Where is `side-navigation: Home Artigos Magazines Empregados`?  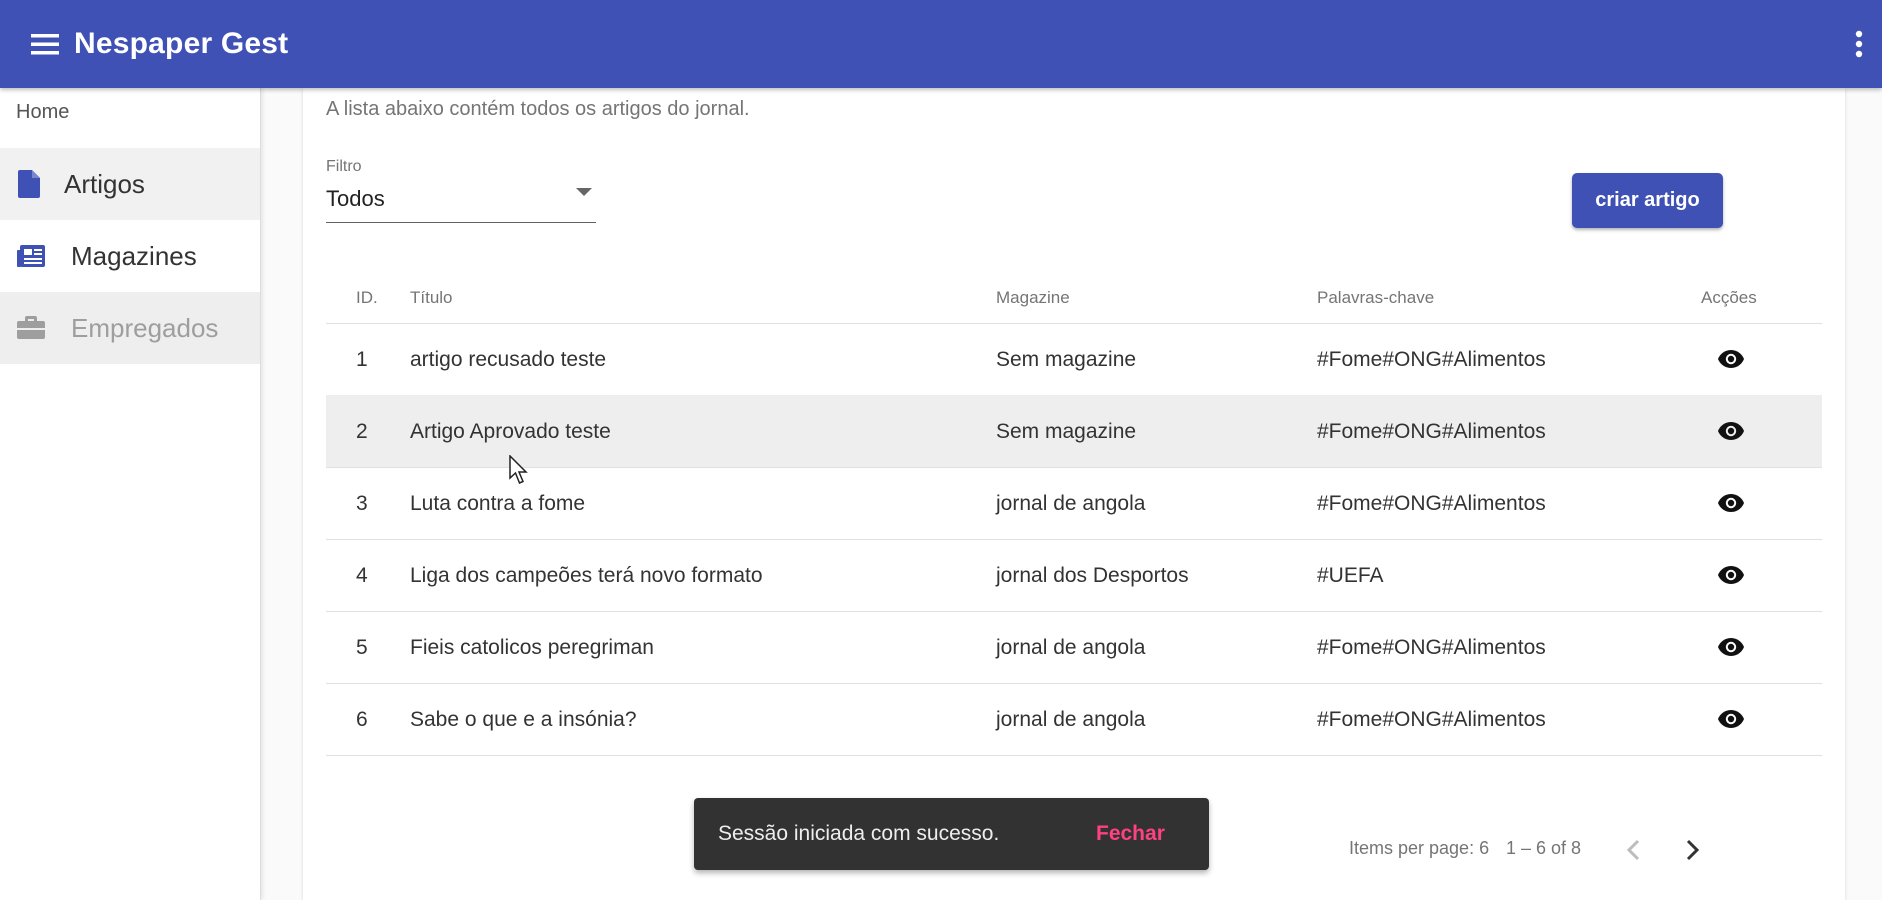 side-navigation: Home Artigos Magazines Empregados is located at coordinates (130, 494).